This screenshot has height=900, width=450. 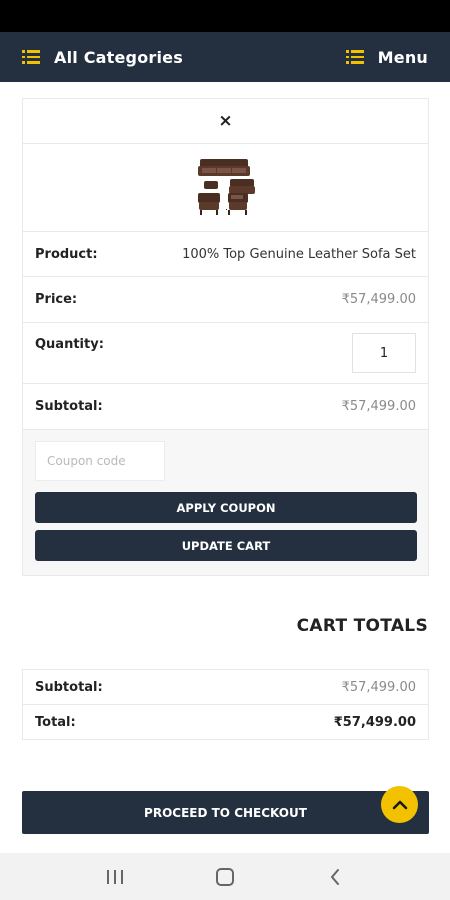 I want to click on coupon-code-input: Coupon code, so click(x=100, y=461).